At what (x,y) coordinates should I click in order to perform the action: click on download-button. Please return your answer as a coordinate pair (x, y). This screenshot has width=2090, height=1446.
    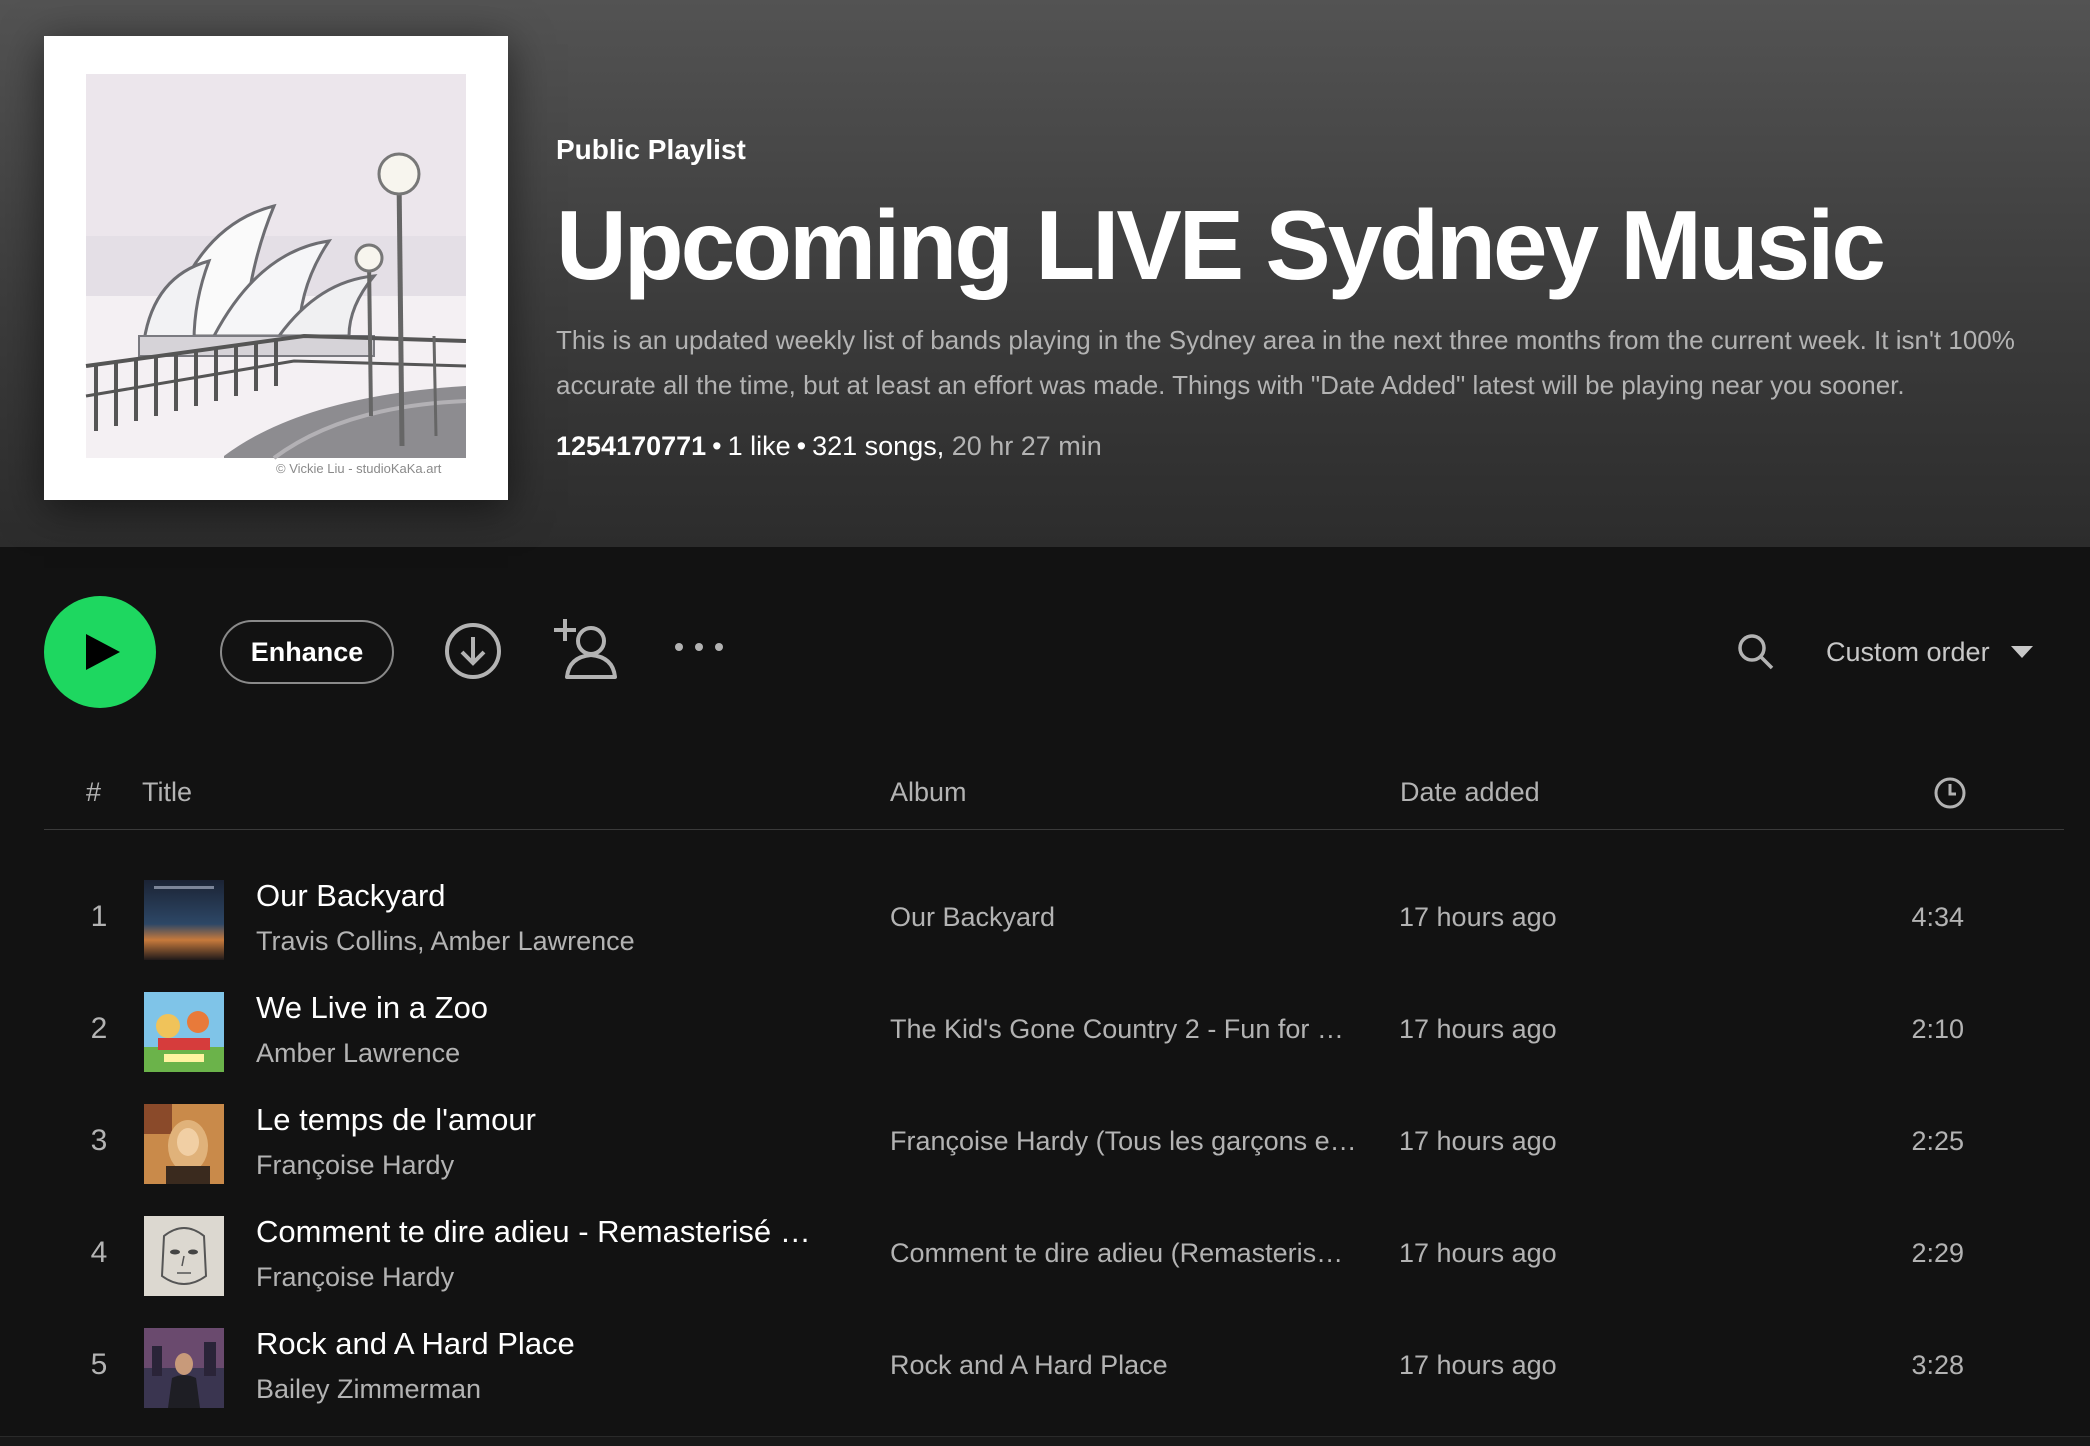
    Looking at the image, I should click on (473, 652).